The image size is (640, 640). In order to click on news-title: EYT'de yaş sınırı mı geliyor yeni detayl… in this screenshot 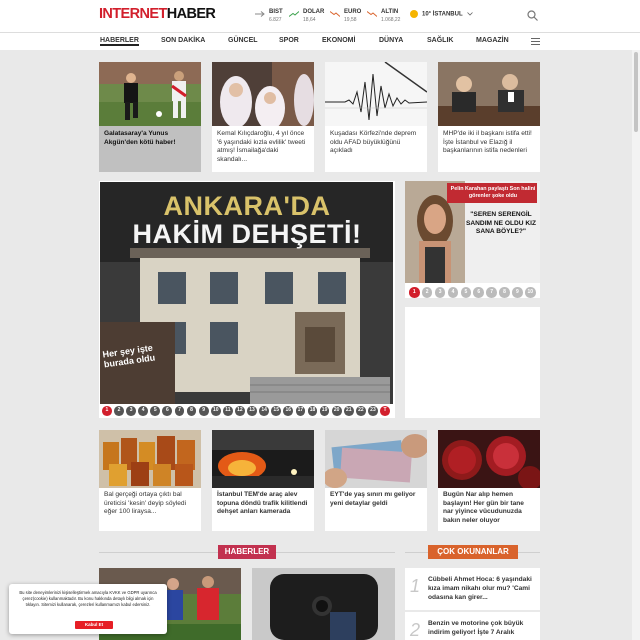, I will do `click(376, 499)`.